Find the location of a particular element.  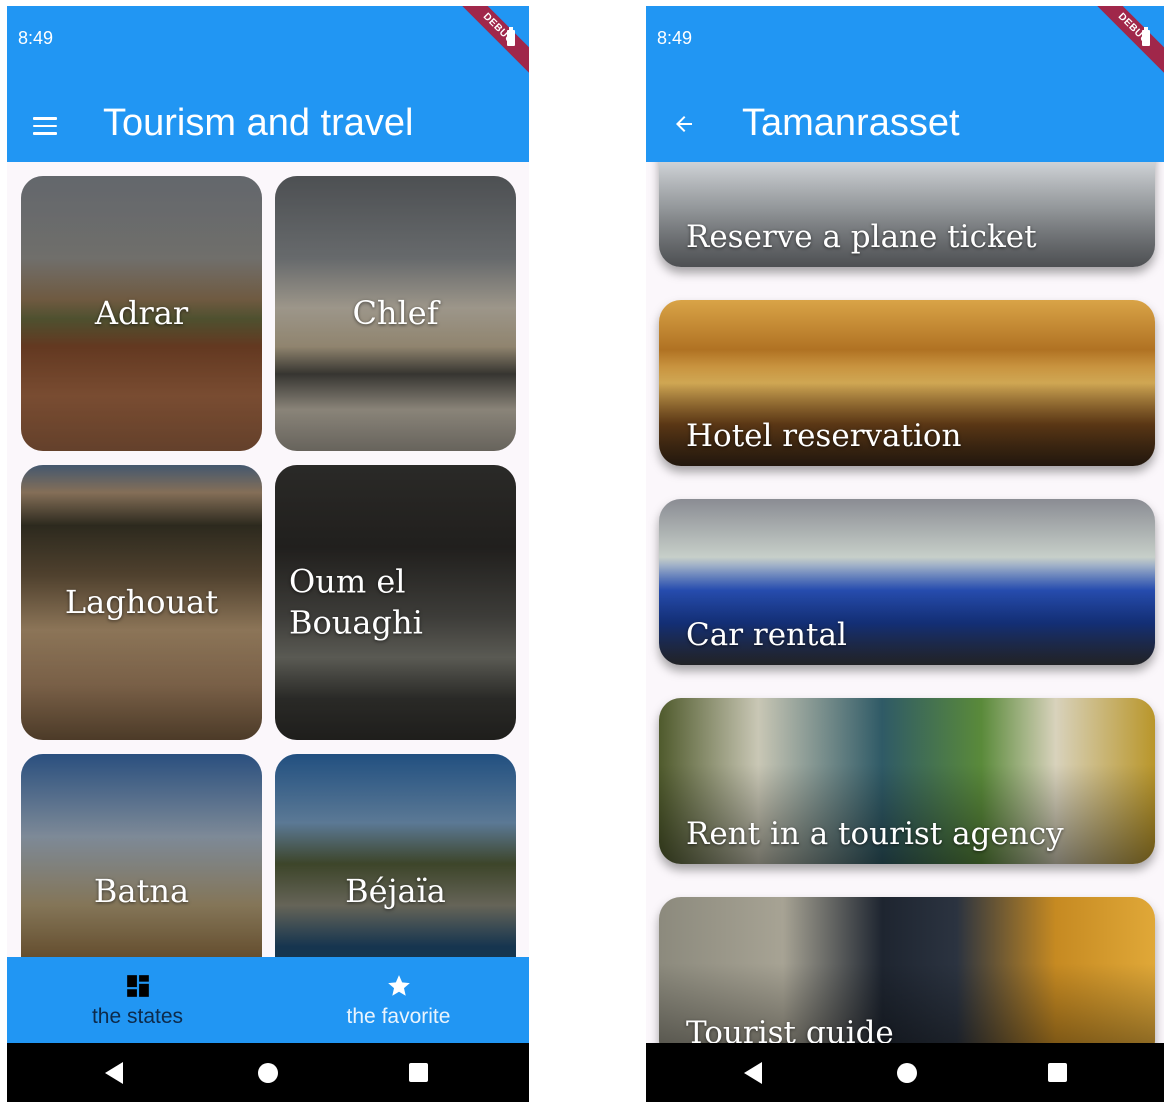

state-label: Laghouat is located at coordinates (141, 601).